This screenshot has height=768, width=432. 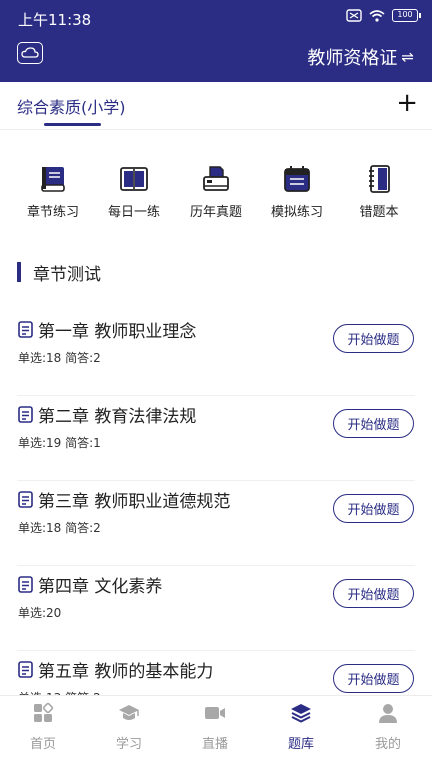 What do you see at coordinates (407, 57) in the screenshot?
I see `swap-icon: ⇌` at bounding box center [407, 57].